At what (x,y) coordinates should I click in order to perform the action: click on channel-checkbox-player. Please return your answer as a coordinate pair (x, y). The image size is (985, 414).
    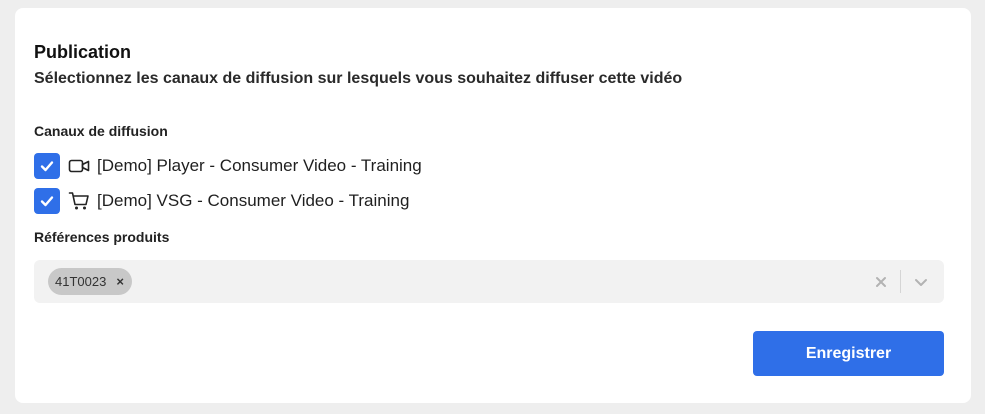
    Looking at the image, I should click on (47, 166).